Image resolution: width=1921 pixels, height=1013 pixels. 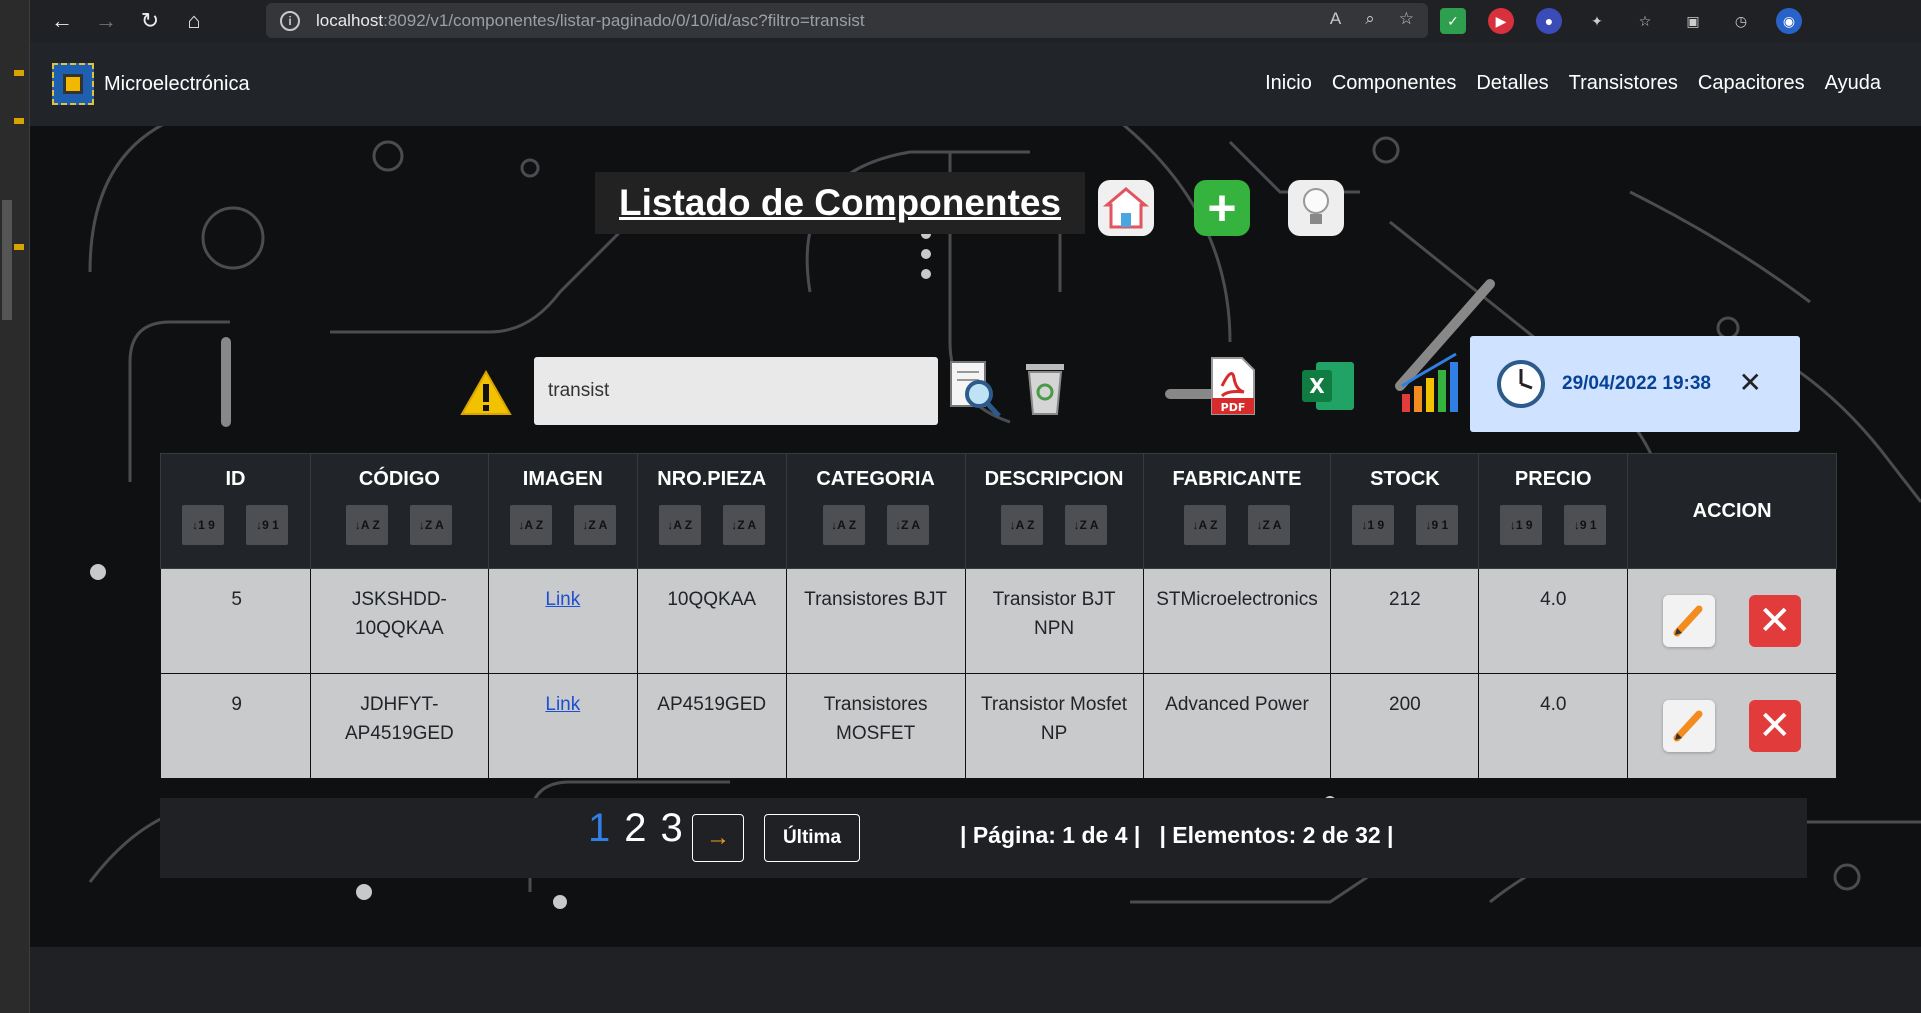 I want to click on cell-id: 9, so click(x=235, y=726).